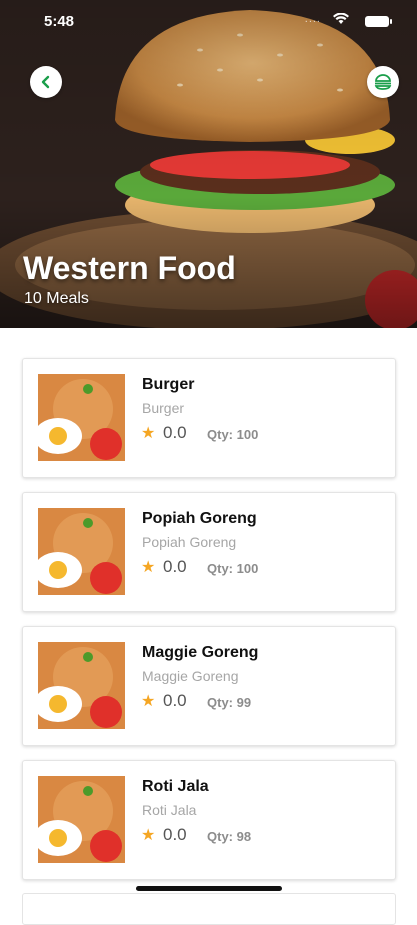 Image resolution: width=417 pixels, height=925 pixels. What do you see at coordinates (209, 820) in the screenshot?
I see `meal-card: Roti Jala Roti Jala ★ 0.0 Qty: 98` at bounding box center [209, 820].